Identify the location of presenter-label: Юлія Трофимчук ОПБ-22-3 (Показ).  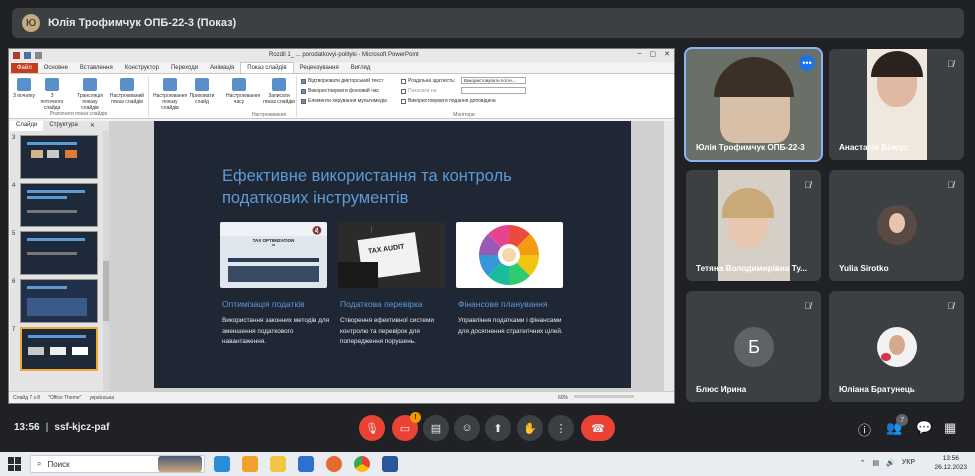
(142, 23).